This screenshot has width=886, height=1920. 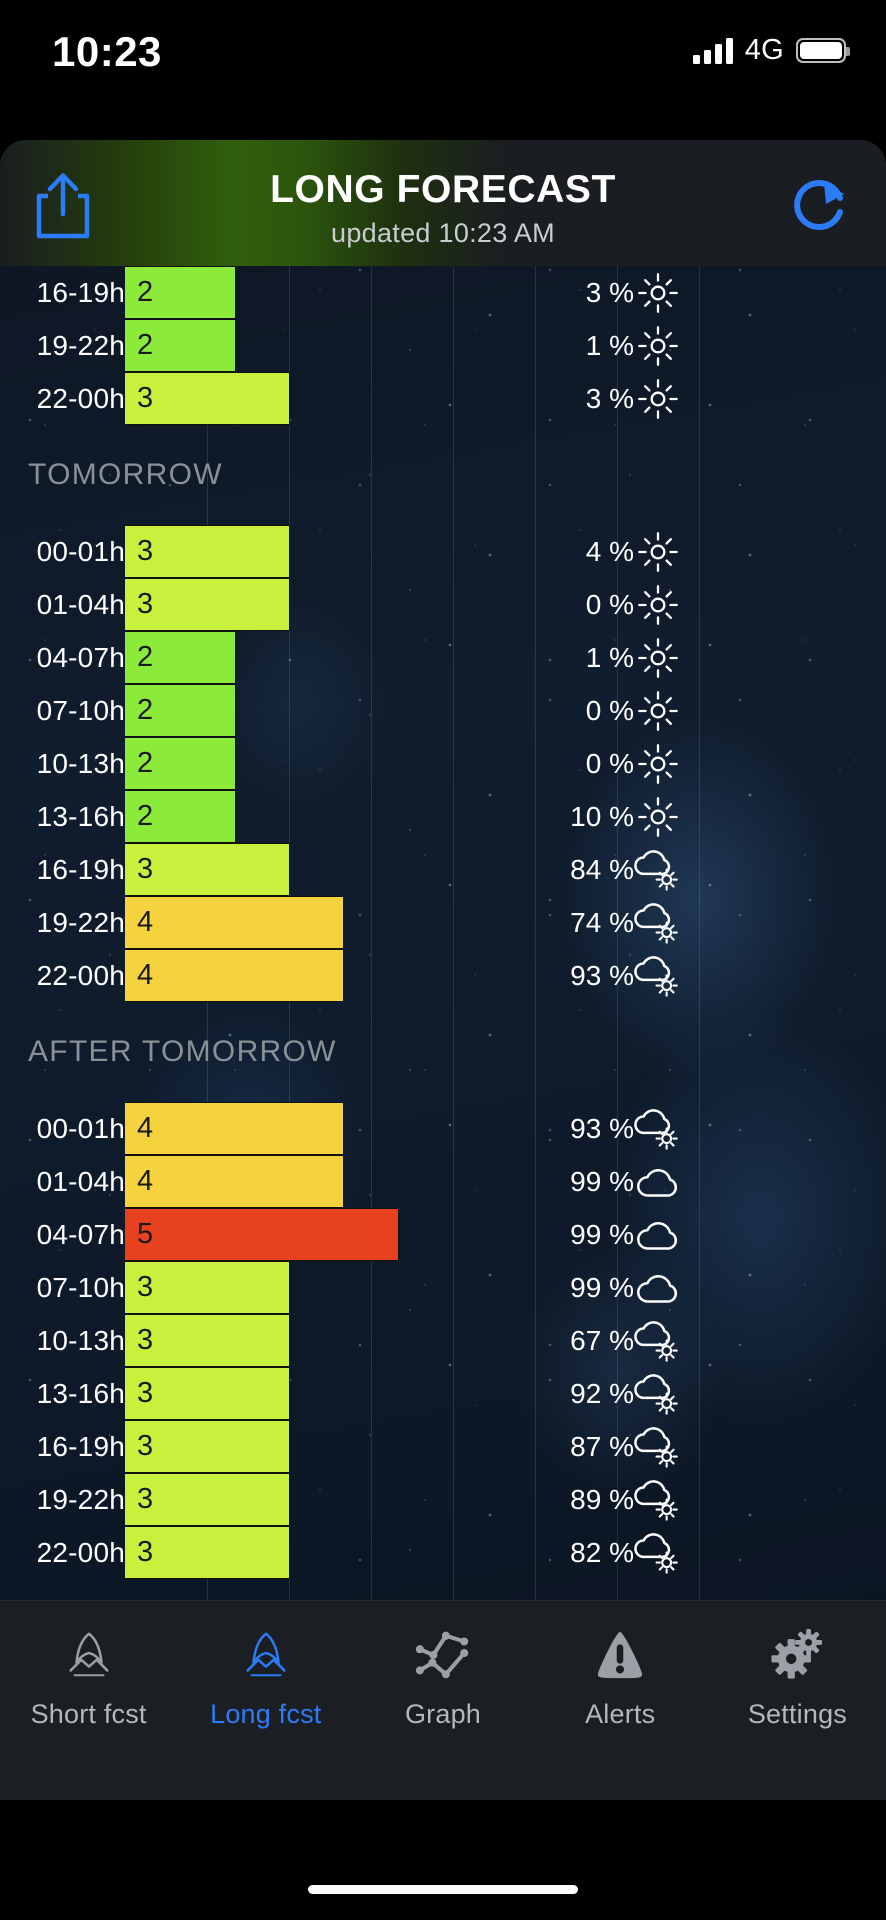 I want to click on forecast-row: 07-10h 3 99 %, so click(x=443, y=1287).